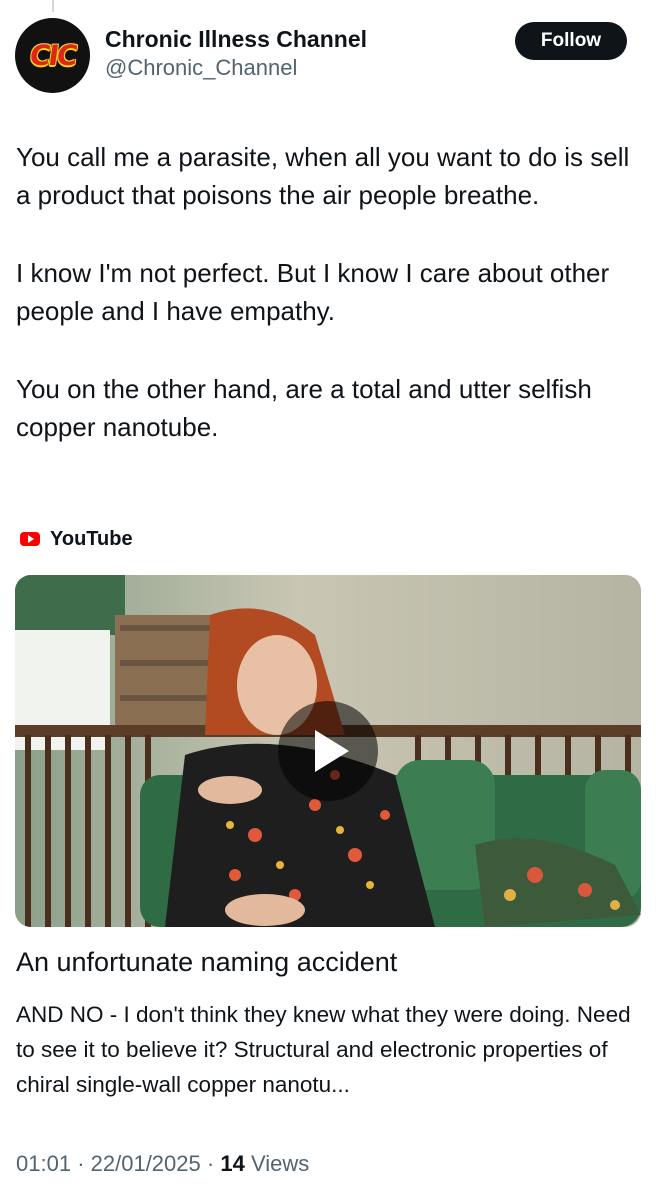 Image resolution: width=656 pixels, height=1200 pixels. Describe the element at coordinates (571, 41) in the screenshot. I see `follow-button: Follow` at that location.